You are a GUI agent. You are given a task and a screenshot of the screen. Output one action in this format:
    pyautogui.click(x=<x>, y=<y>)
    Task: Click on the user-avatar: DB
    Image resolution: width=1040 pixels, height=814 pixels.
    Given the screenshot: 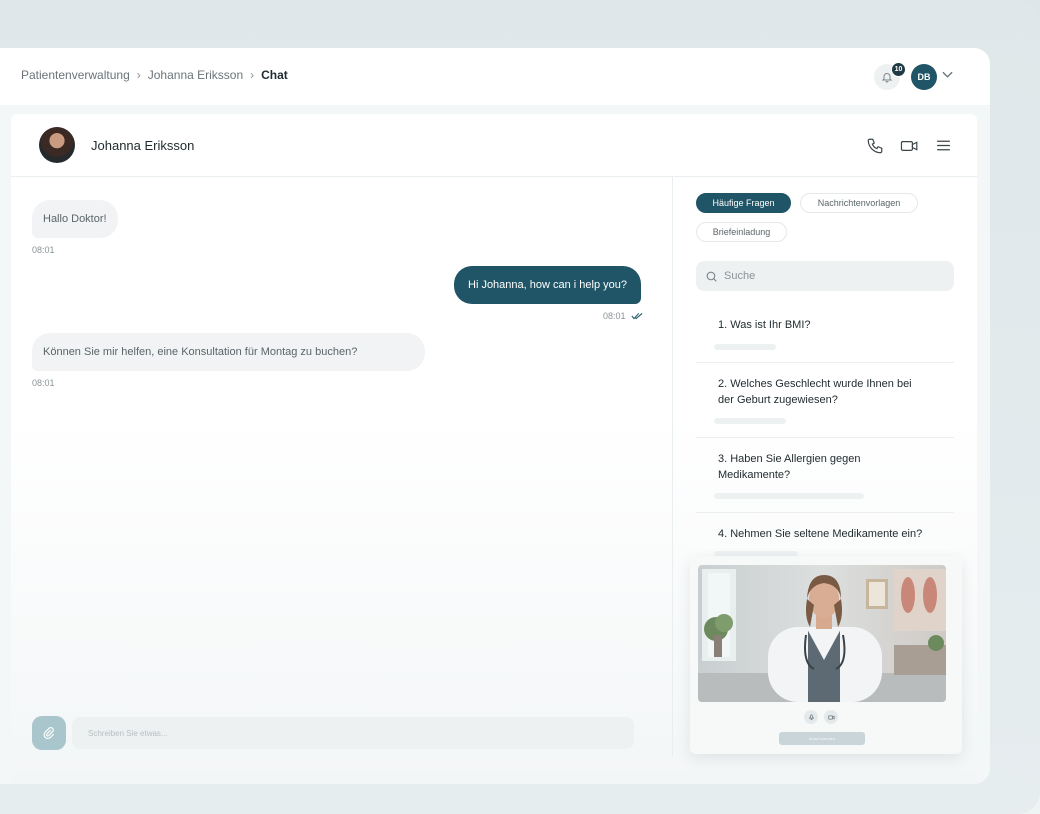 What is the action you would take?
    pyautogui.click(x=924, y=77)
    